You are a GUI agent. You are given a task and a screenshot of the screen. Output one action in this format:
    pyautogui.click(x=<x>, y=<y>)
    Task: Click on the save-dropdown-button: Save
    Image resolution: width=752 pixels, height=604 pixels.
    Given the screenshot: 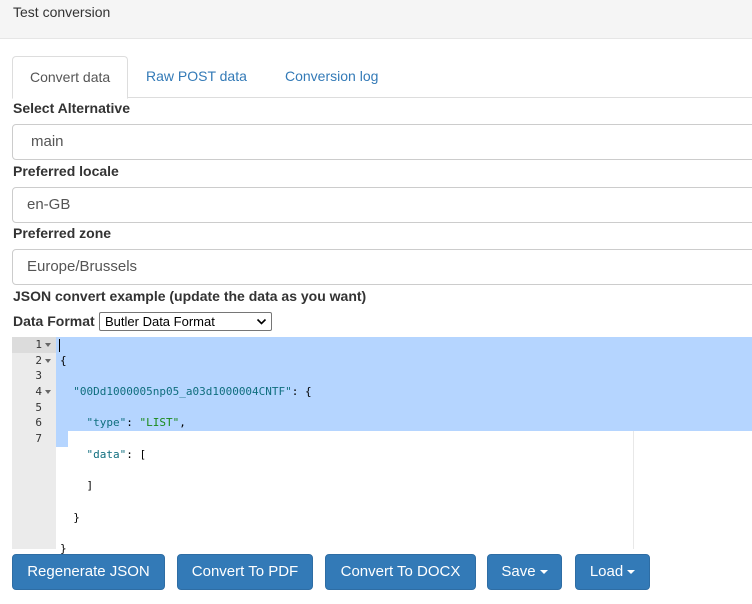 What is the action you would take?
    pyautogui.click(x=524, y=572)
    